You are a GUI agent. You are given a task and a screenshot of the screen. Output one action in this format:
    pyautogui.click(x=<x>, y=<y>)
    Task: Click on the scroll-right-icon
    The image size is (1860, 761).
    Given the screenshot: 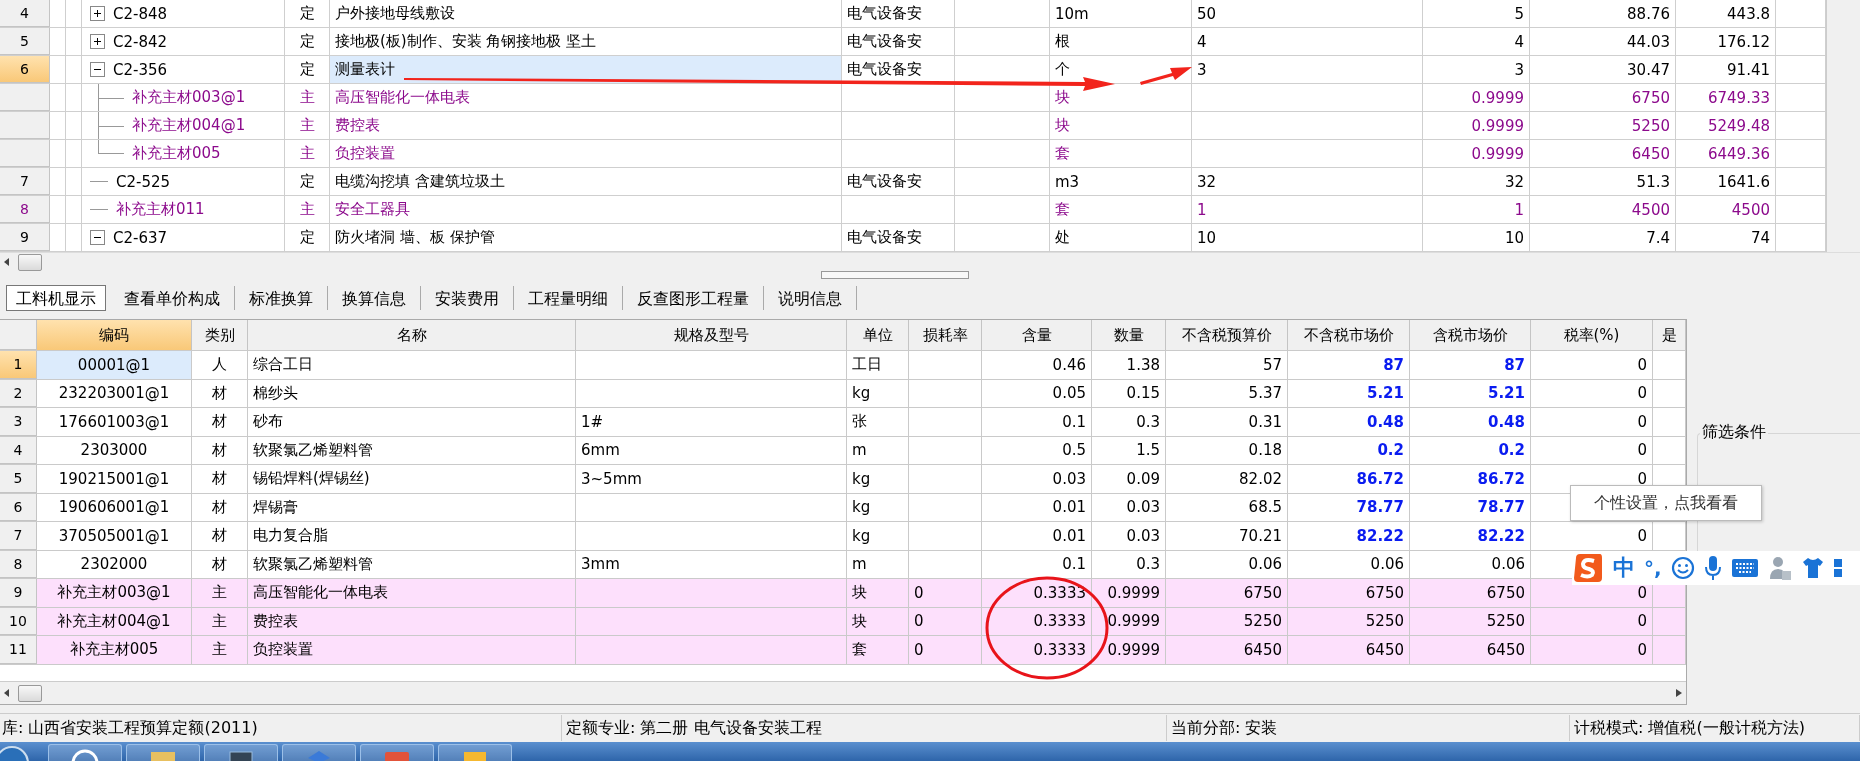 What is the action you would take?
    pyautogui.click(x=1679, y=693)
    